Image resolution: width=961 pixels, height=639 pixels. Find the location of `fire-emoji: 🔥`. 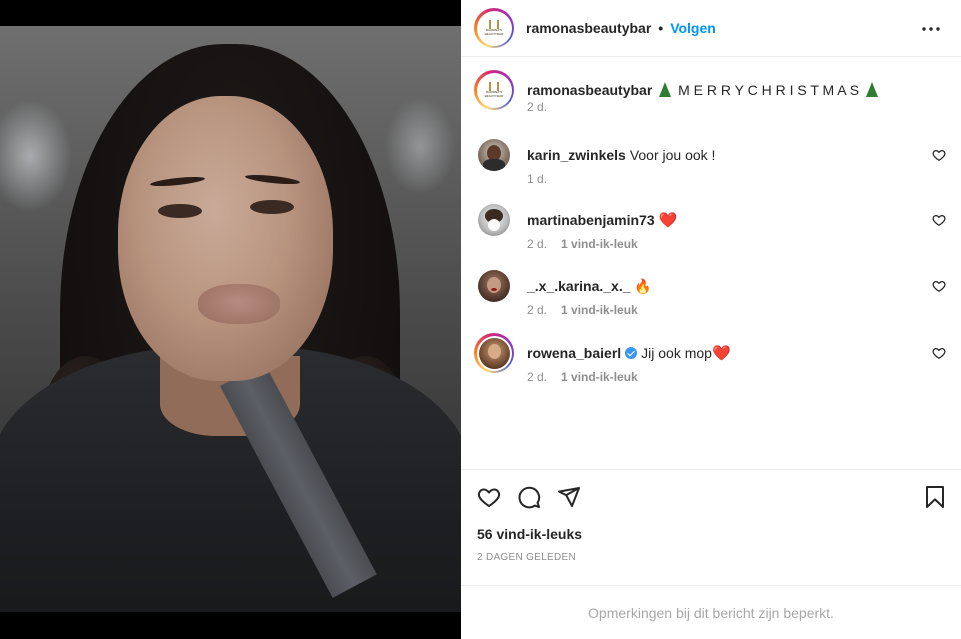

fire-emoji: 🔥 is located at coordinates (643, 286).